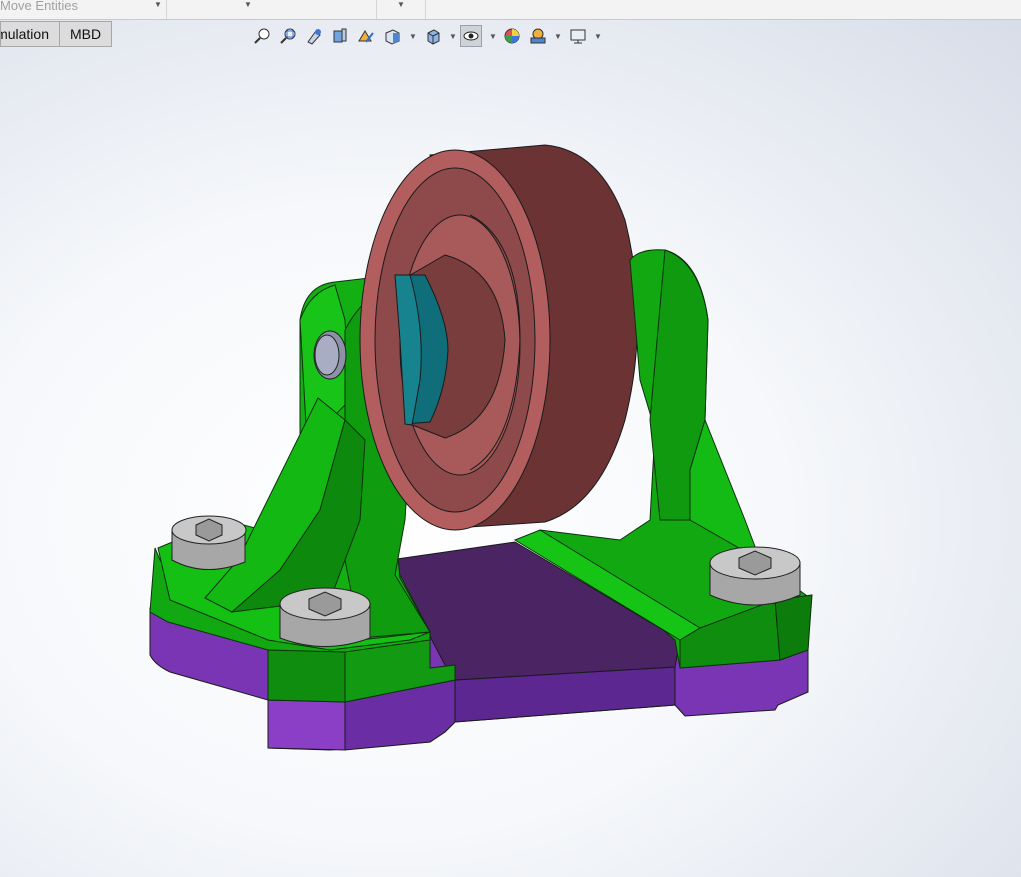  Describe the element at coordinates (512, 36) in the screenshot. I see `edit-appearance-icon` at that location.